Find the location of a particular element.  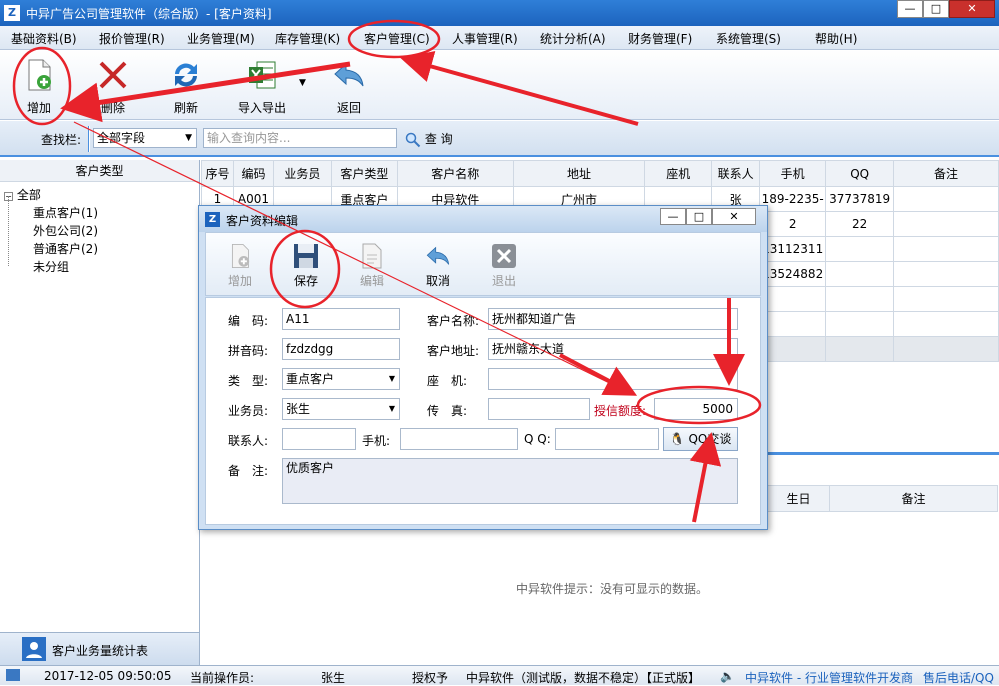

landline-label: 座 机: is located at coordinates (447, 381).